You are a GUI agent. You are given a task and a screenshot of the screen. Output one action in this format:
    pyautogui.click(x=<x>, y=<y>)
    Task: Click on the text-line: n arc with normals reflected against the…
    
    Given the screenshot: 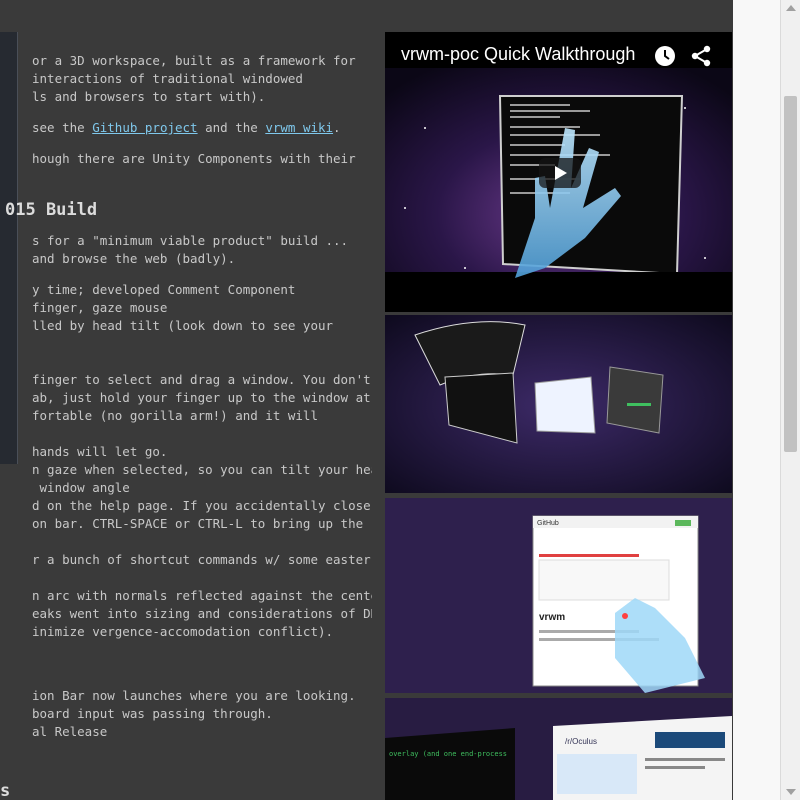 What is the action you would take?
    pyautogui.click(x=202, y=595)
    